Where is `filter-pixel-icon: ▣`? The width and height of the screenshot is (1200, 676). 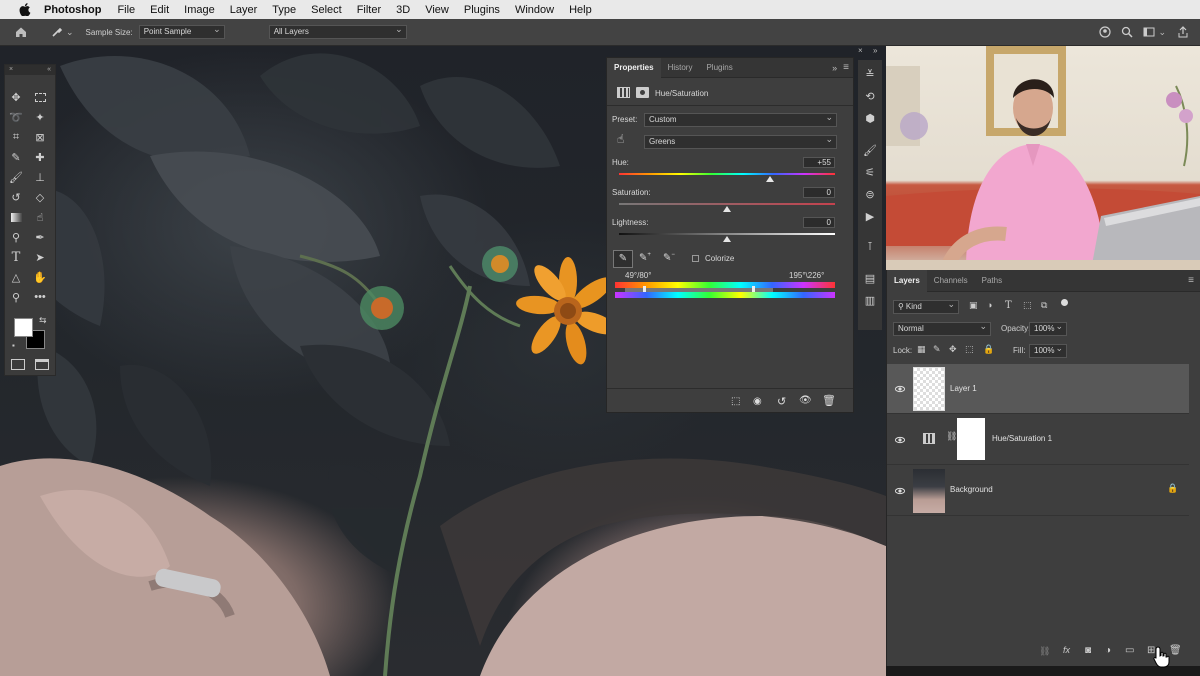
filter-pixel-icon: ▣ is located at coordinates (973, 305).